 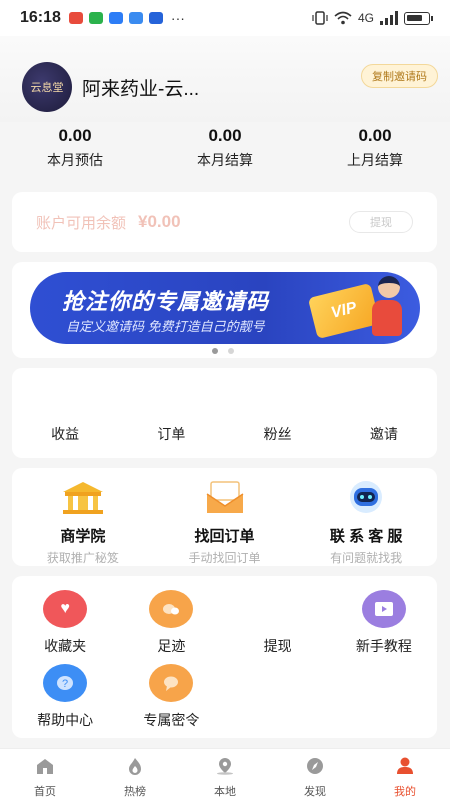 What do you see at coordinates (75, 160) in the screenshot?
I see `stat-label: 本月预估` at bounding box center [75, 160].